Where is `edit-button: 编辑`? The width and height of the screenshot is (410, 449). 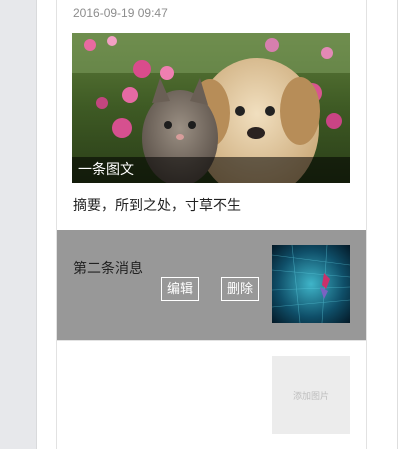
edit-button: 编辑 is located at coordinates (180, 289).